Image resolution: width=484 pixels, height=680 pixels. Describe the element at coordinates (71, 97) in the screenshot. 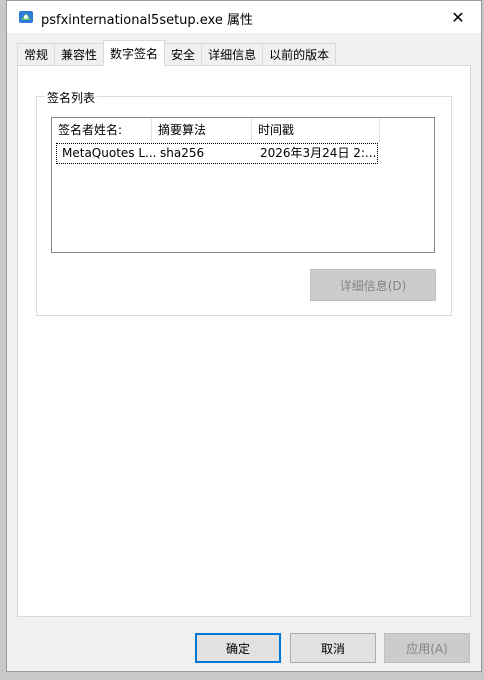

I see `group-label: 签名列表` at that location.